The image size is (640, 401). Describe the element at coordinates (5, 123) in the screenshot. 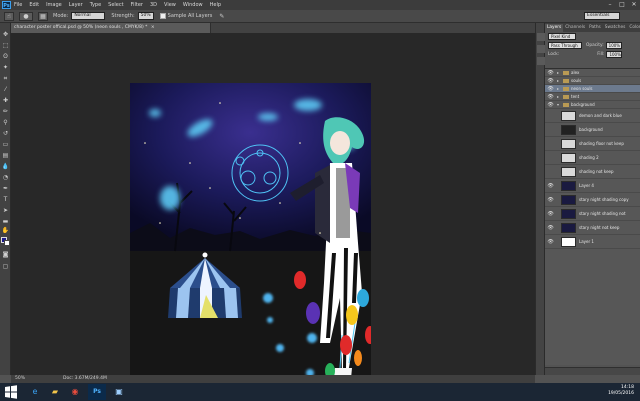

I see `clone-stamp-tool-icon: ⚲` at that location.